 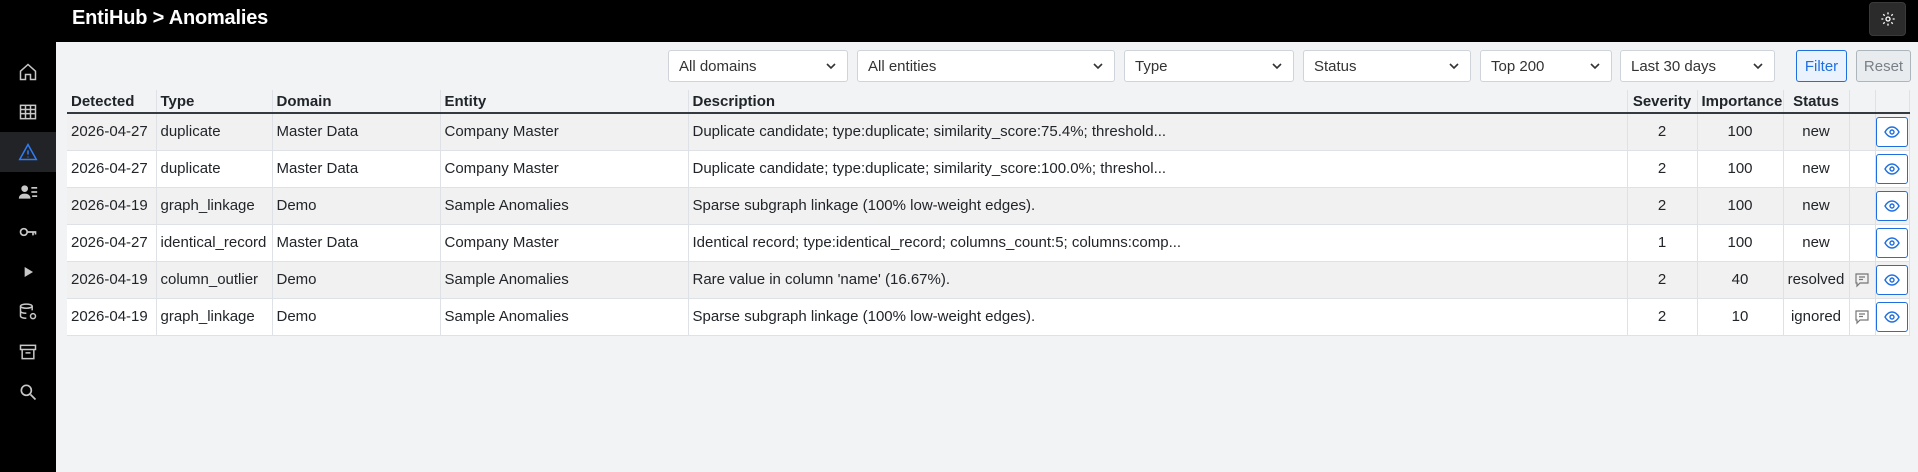 I want to click on people-list-icon, so click(x=28, y=192).